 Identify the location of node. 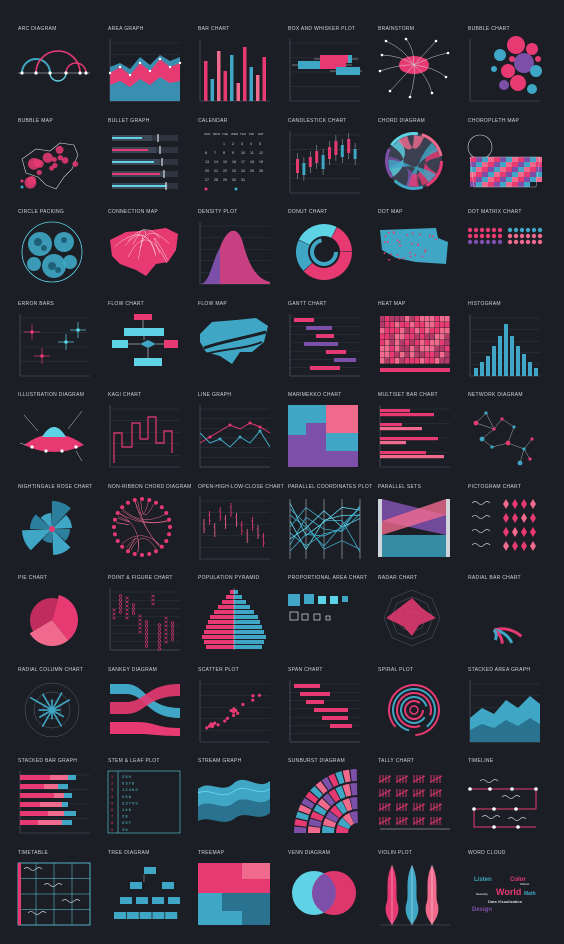
(86, 73).